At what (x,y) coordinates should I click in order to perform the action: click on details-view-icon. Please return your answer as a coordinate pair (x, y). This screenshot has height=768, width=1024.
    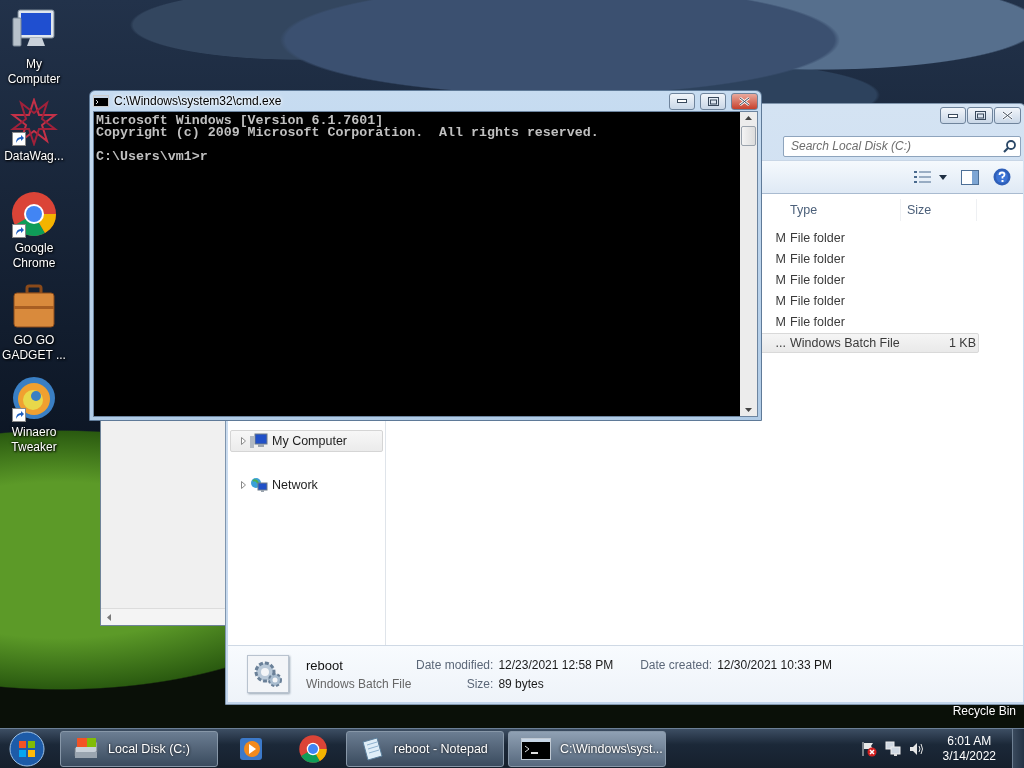
    Looking at the image, I should click on (922, 177).